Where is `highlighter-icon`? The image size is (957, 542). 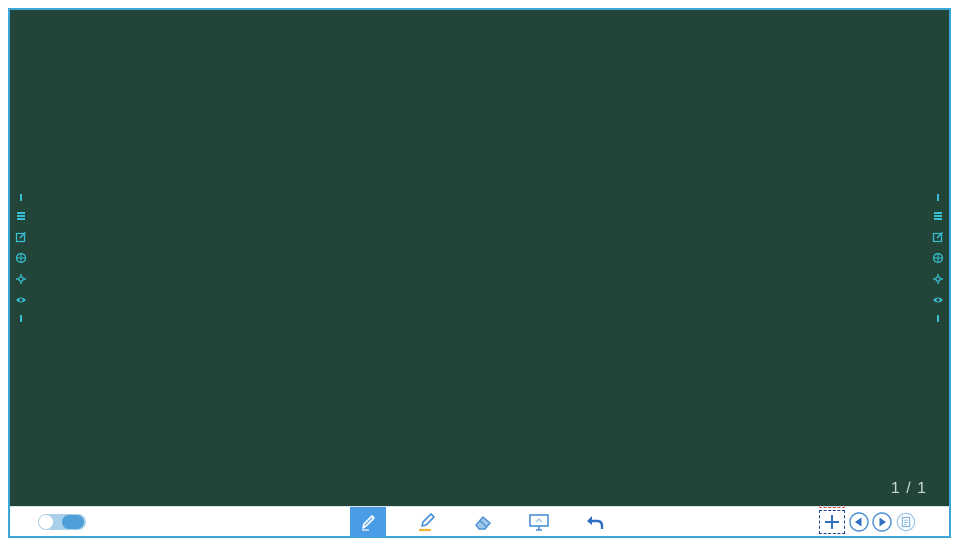
highlighter-icon is located at coordinates (426, 522).